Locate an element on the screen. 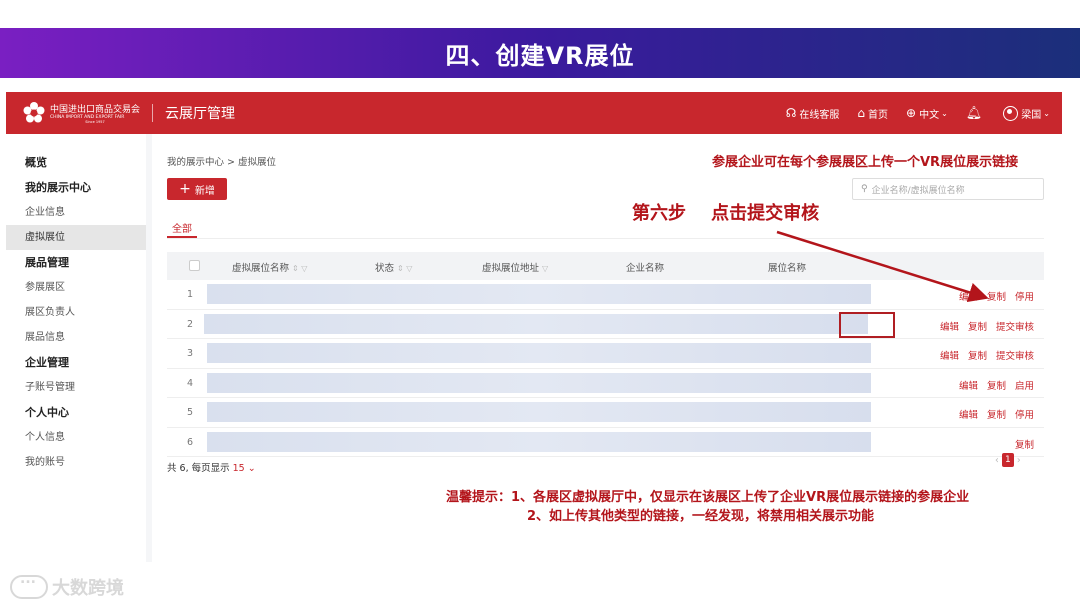  app-title: 云展厅管理 is located at coordinates (200, 114).